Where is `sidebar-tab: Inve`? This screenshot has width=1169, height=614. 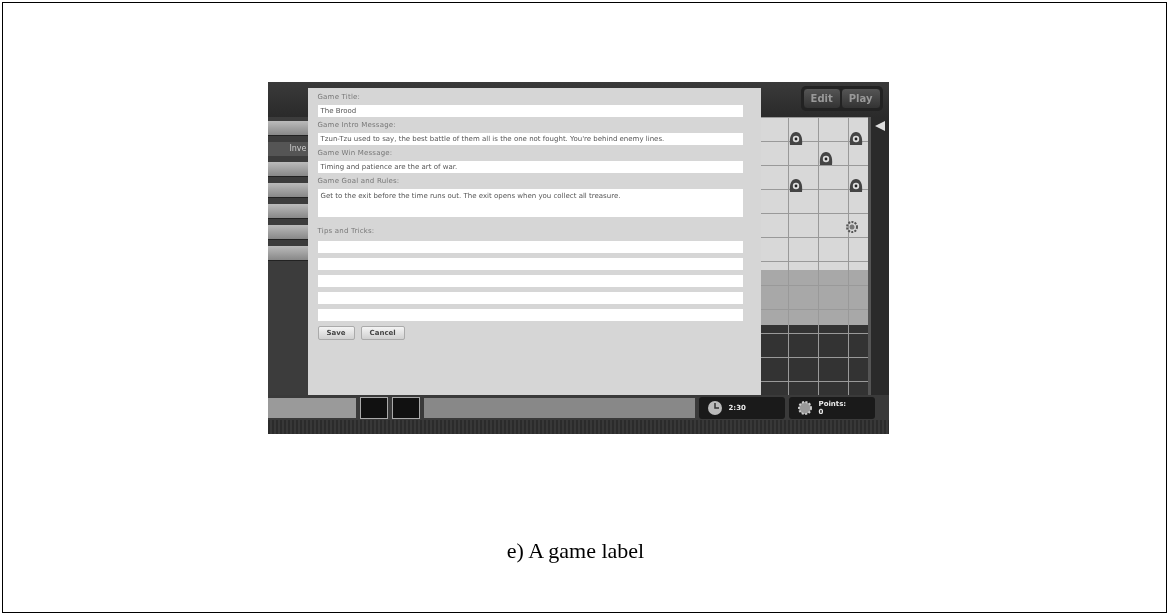
sidebar-tab: Inve is located at coordinates (287, 149).